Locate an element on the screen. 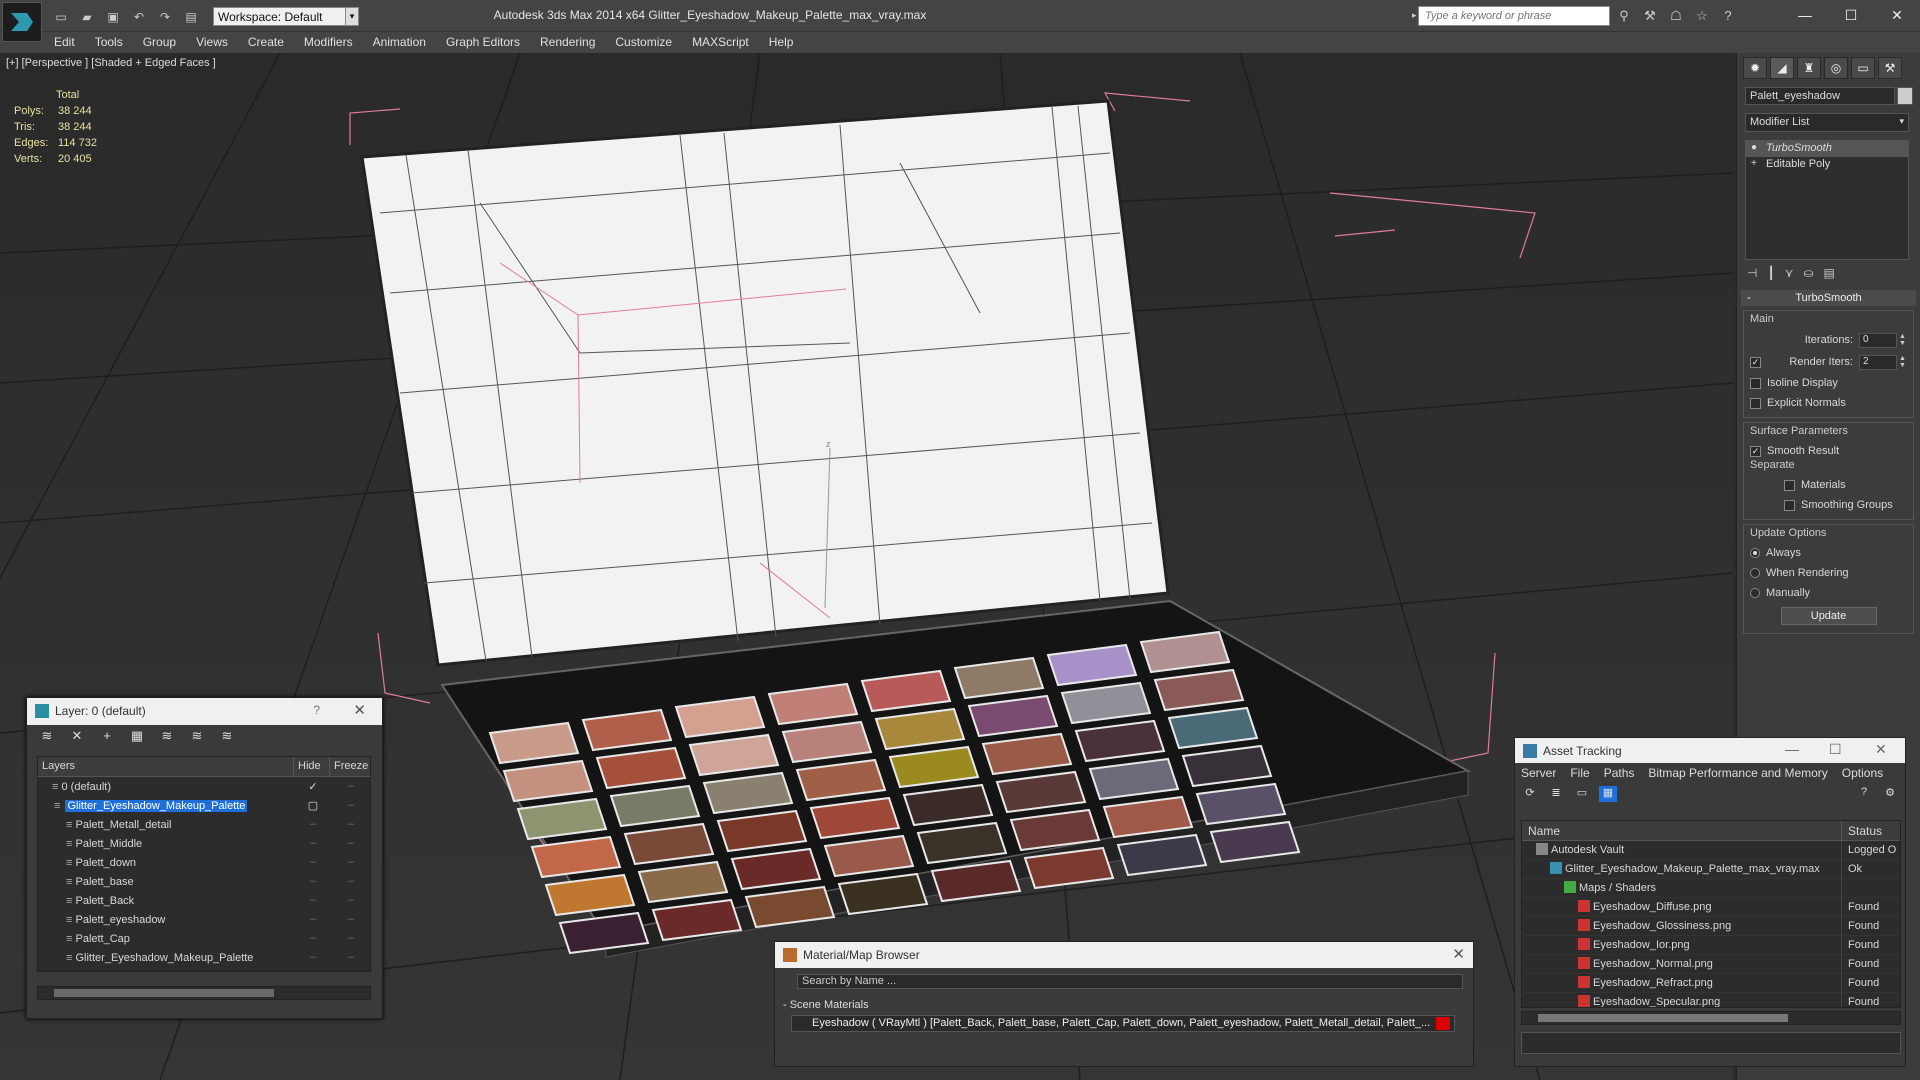 The image size is (1920, 1080). layer-horizontal-scrollbar is located at coordinates (204, 993).